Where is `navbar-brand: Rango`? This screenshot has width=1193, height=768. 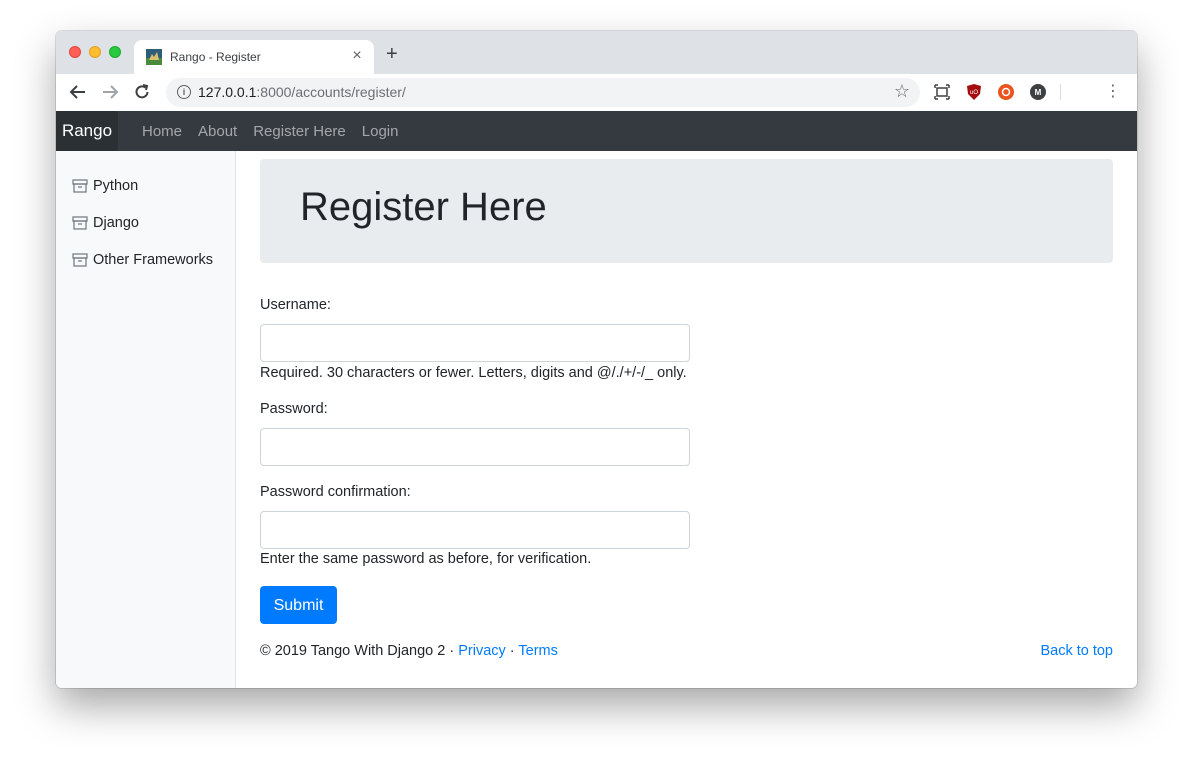 navbar-brand: Rango is located at coordinates (87, 131).